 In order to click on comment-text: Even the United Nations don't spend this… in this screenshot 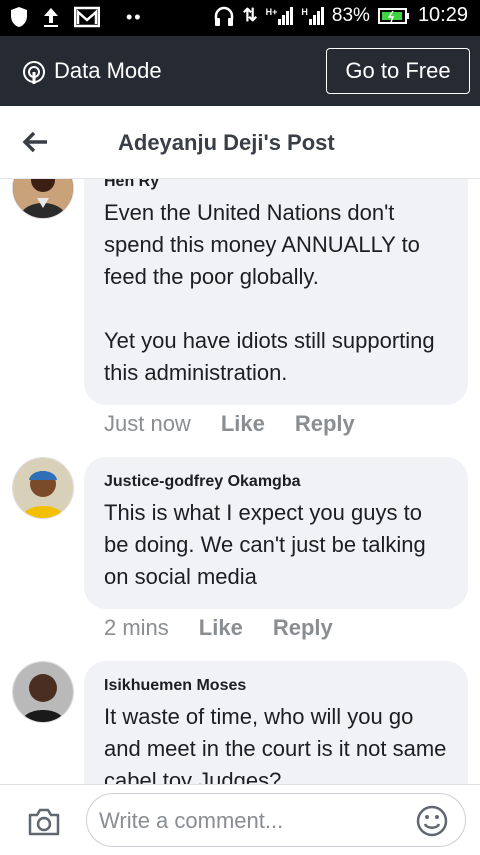, I will do `click(269, 292)`.